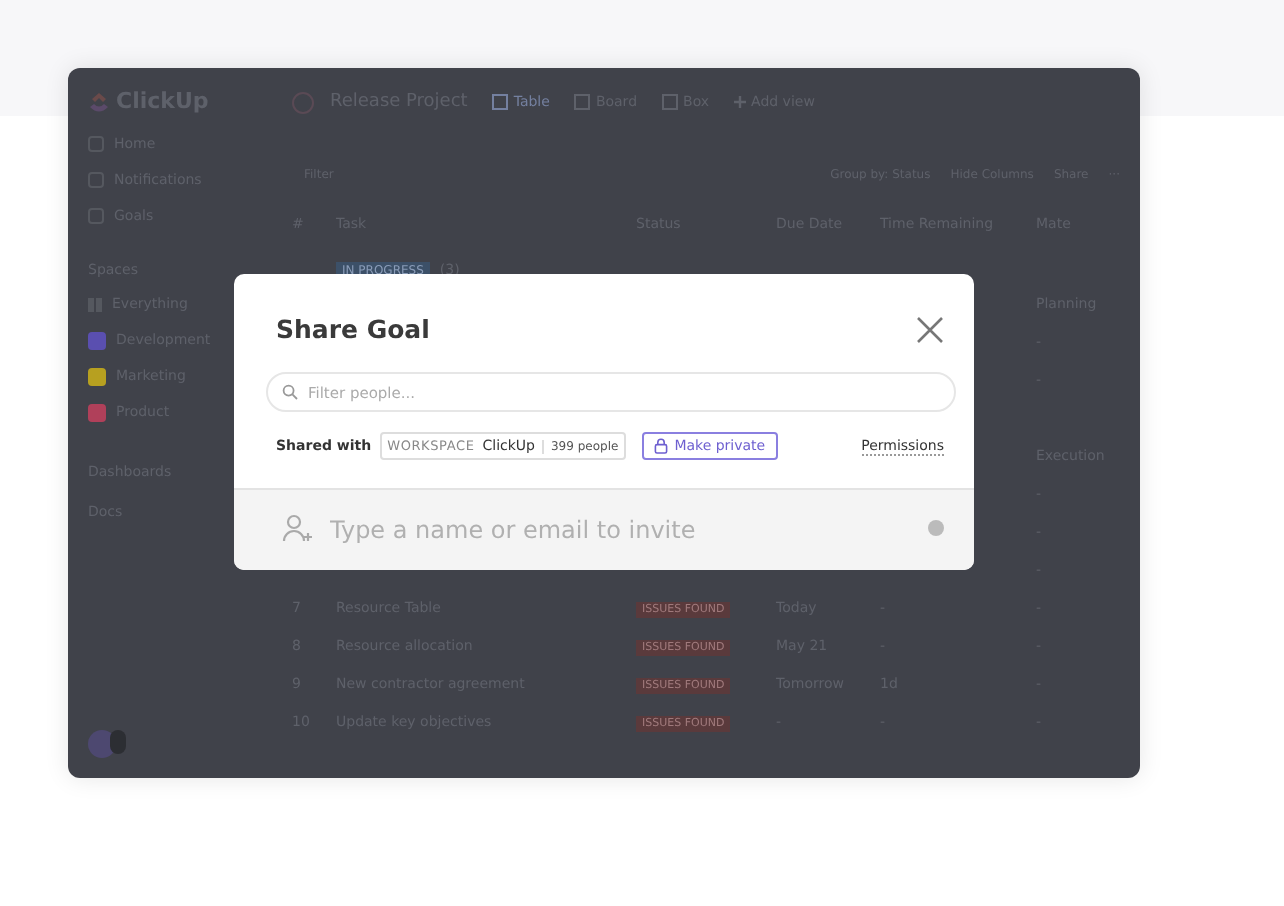 Image resolution: width=1284 pixels, height=906 pixels. Describe the element at coordinates (99, 101) in the screenshot. I see `logo-icon` at that location.